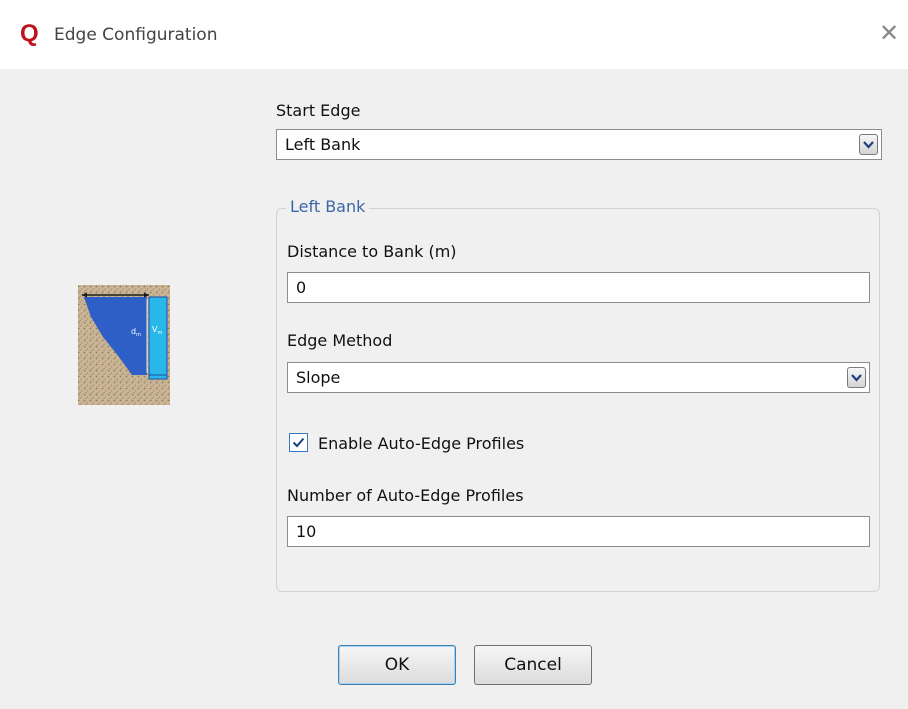 This screenshot has height=709, width=908. I want to click on distance-field: 0, so click(578, 287).